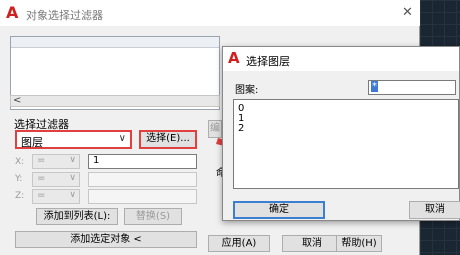 This screenshot has width=460, height=255. What do you see at coordinates (20, 196) in the screenshot?
I see `z-axis-label: Z:` at bounding box center [20, 196].